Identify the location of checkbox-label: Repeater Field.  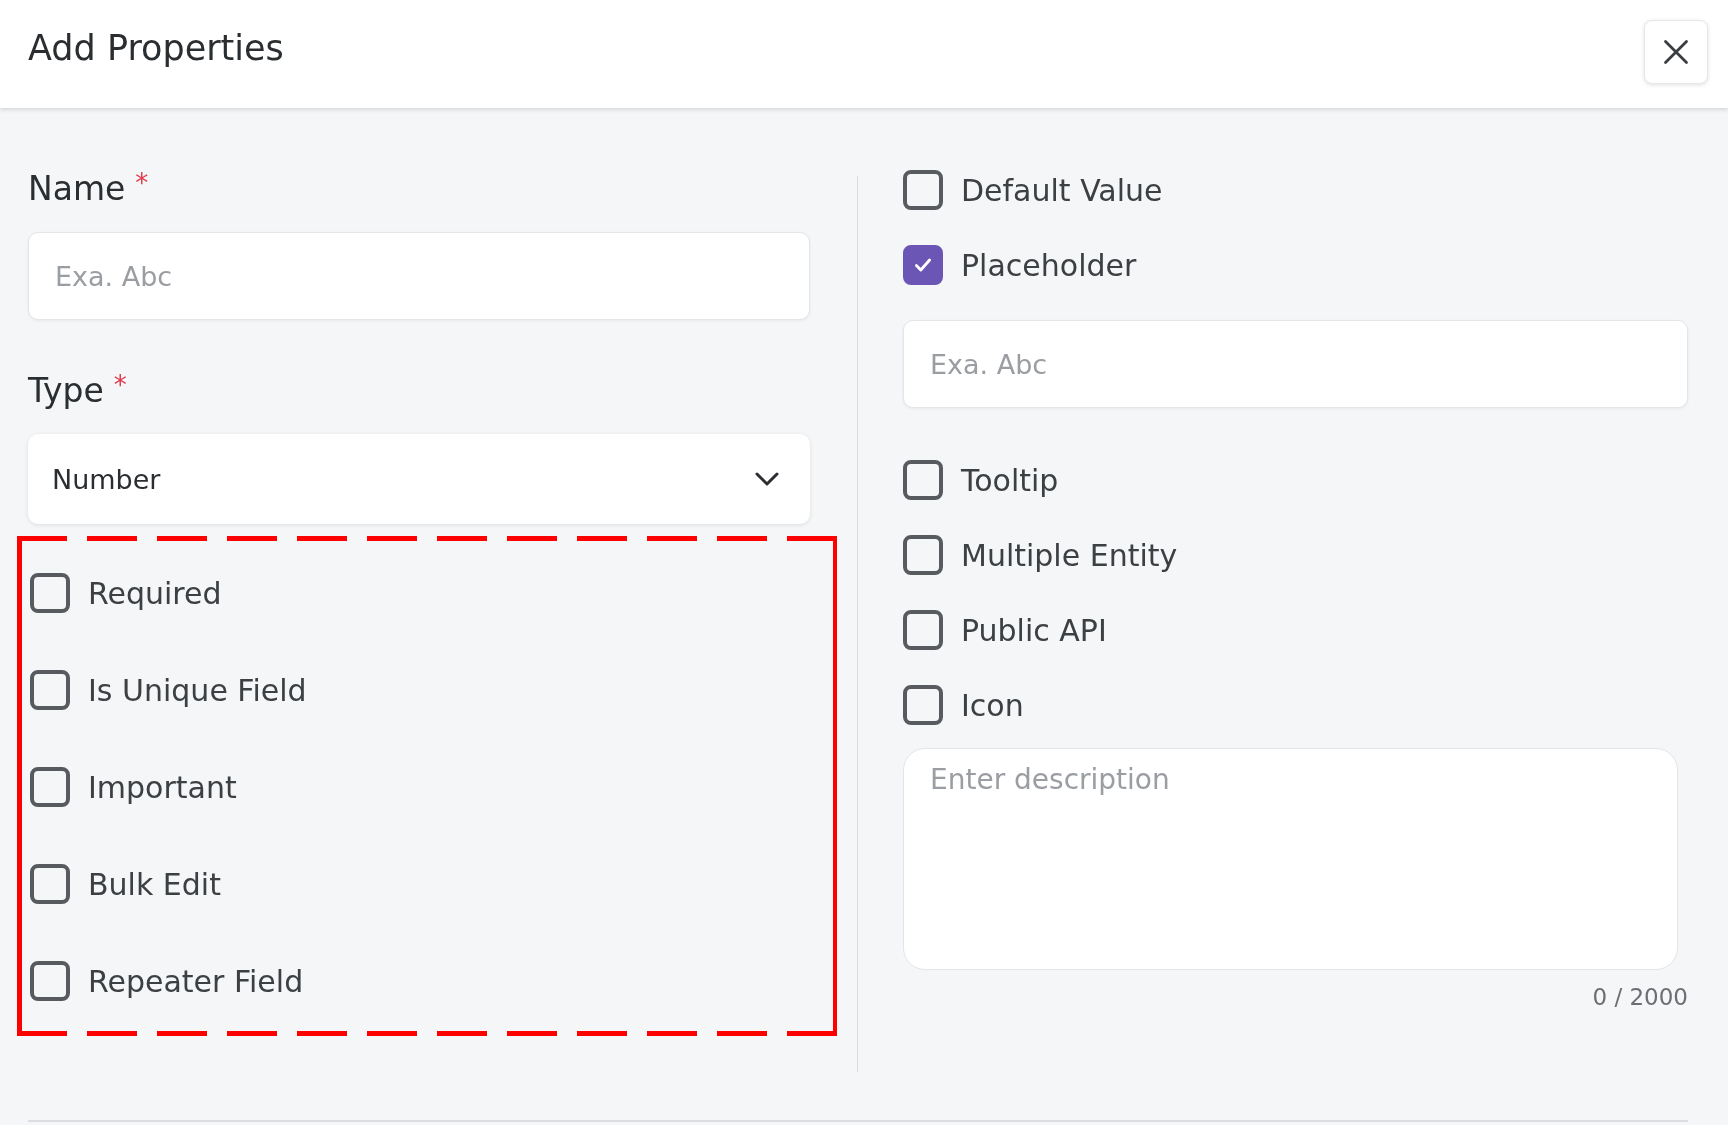
(196, 981).